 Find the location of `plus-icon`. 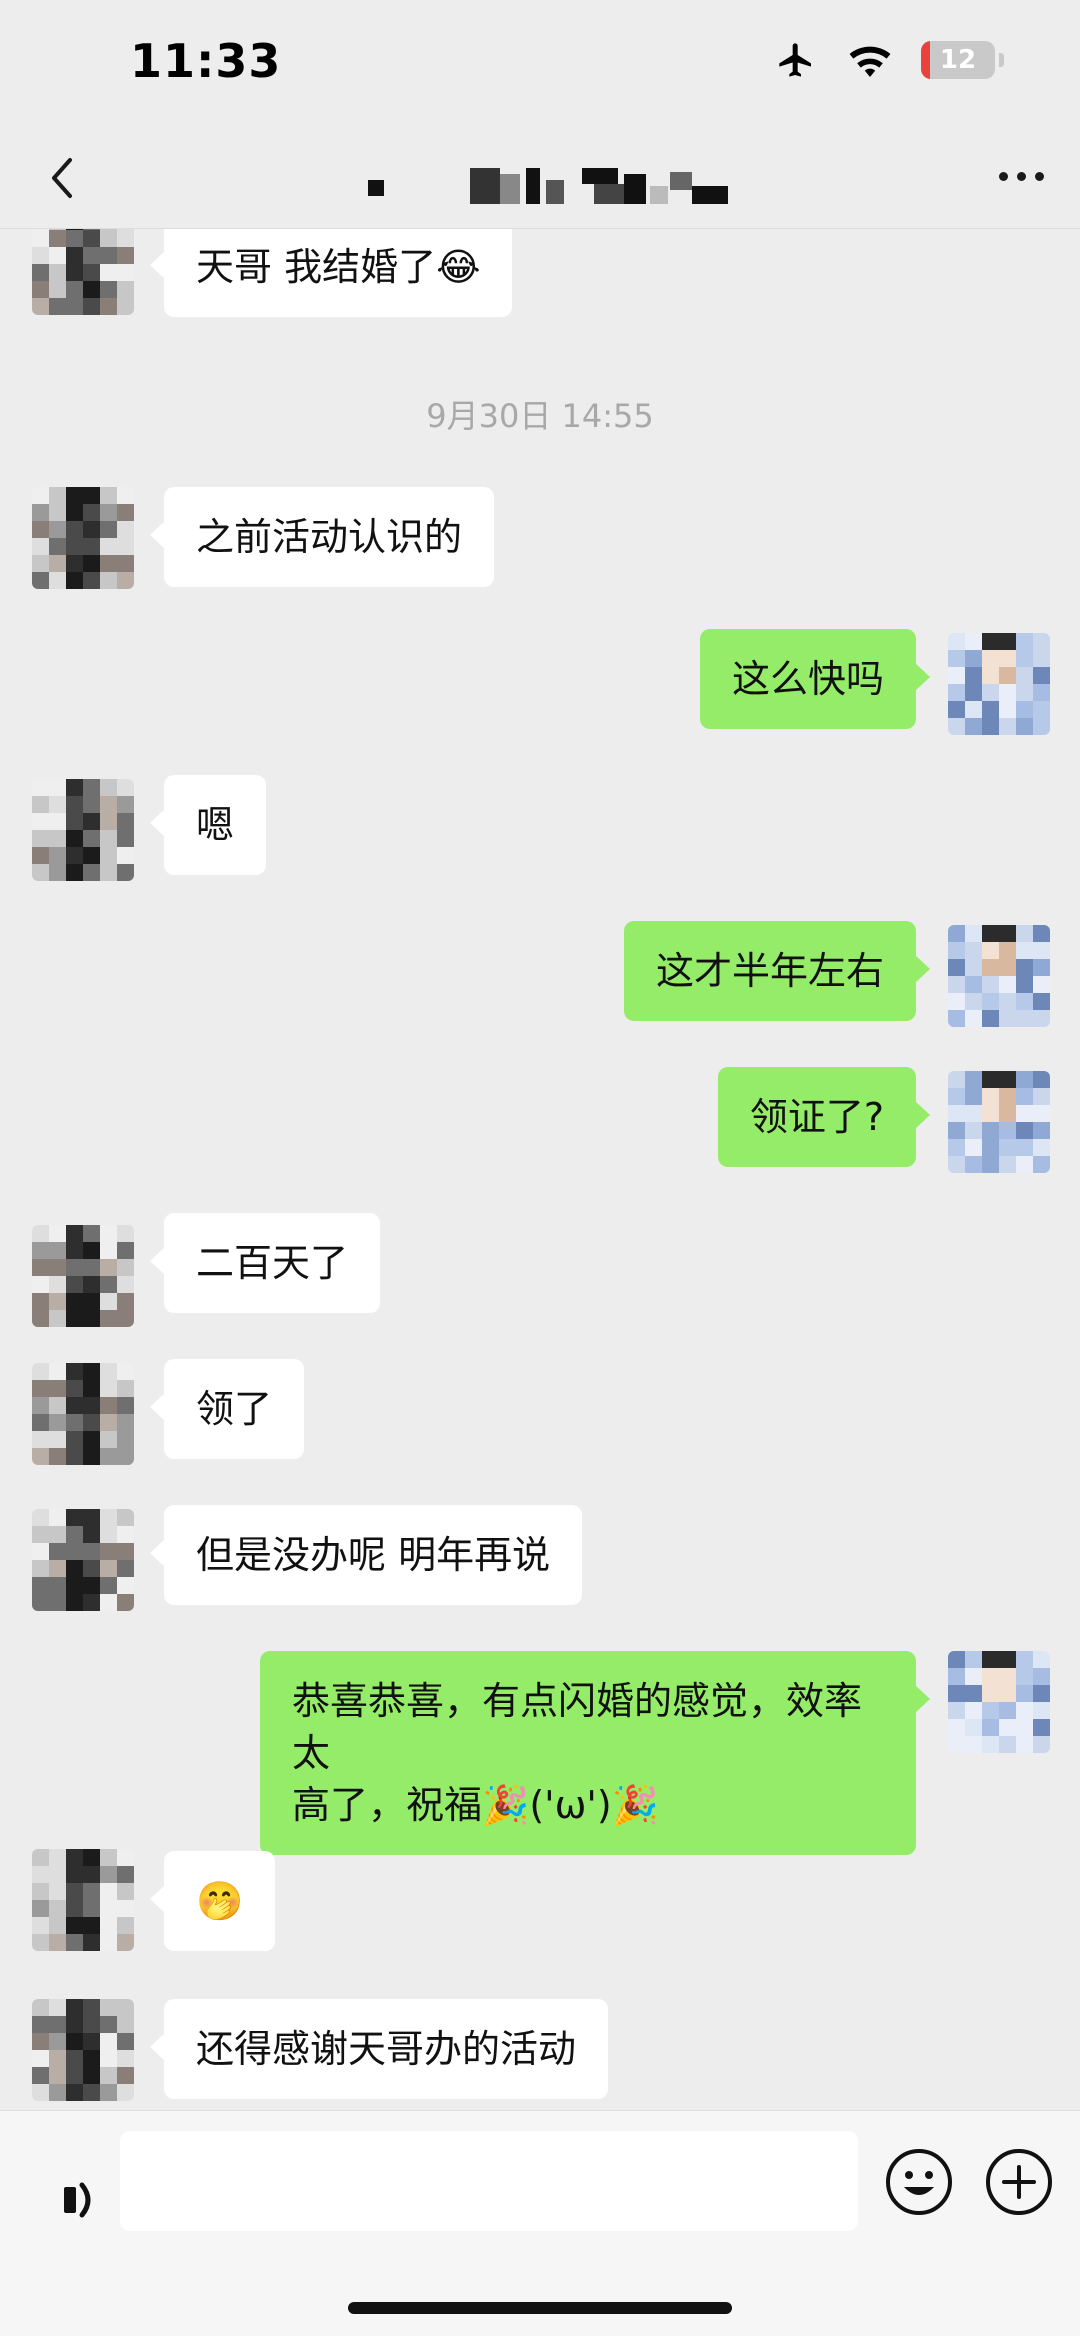

plus-icon is located at coordinates (1019, 2182).